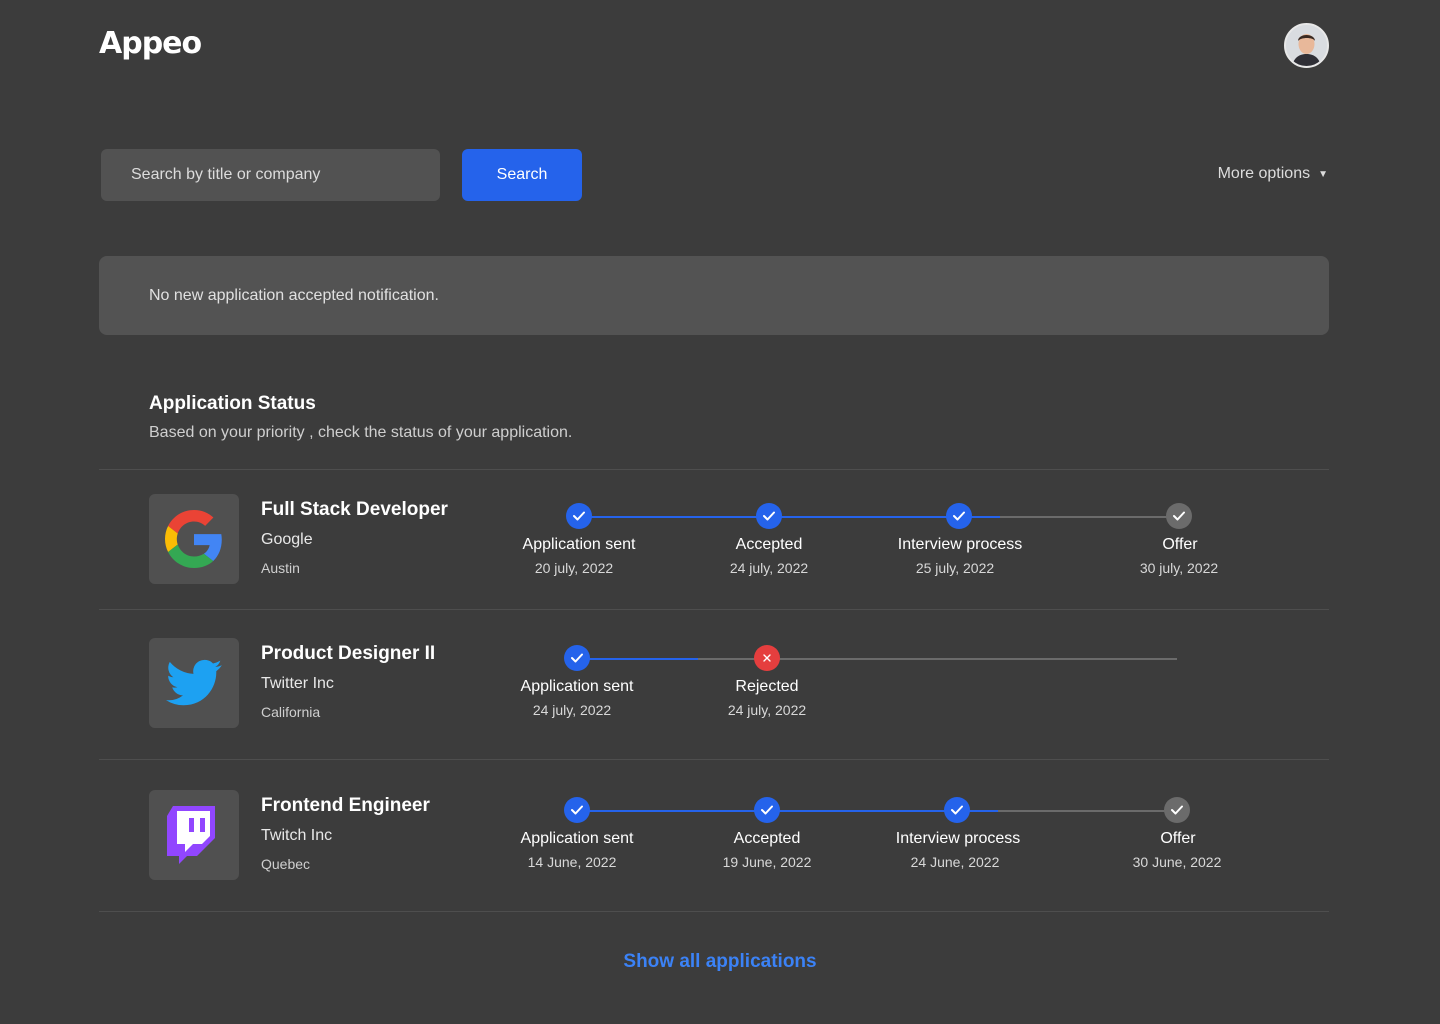 Image resolution: width=1440 pixels, height=1024 pixels. I want to click on user-avatar, so click(1306, 45).